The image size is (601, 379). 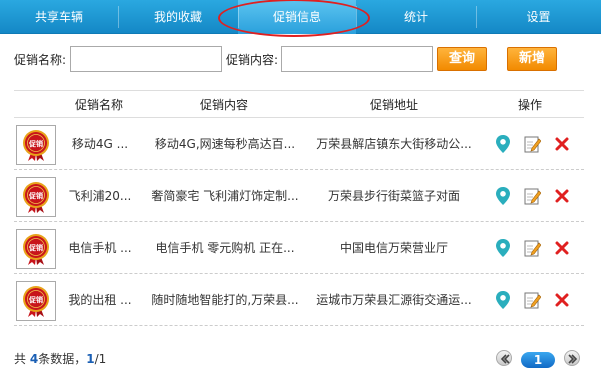 What do you see at coordinates (504, 358) in the screenshot?
I see `prev-page-icon` at bounding box center [504, 358].